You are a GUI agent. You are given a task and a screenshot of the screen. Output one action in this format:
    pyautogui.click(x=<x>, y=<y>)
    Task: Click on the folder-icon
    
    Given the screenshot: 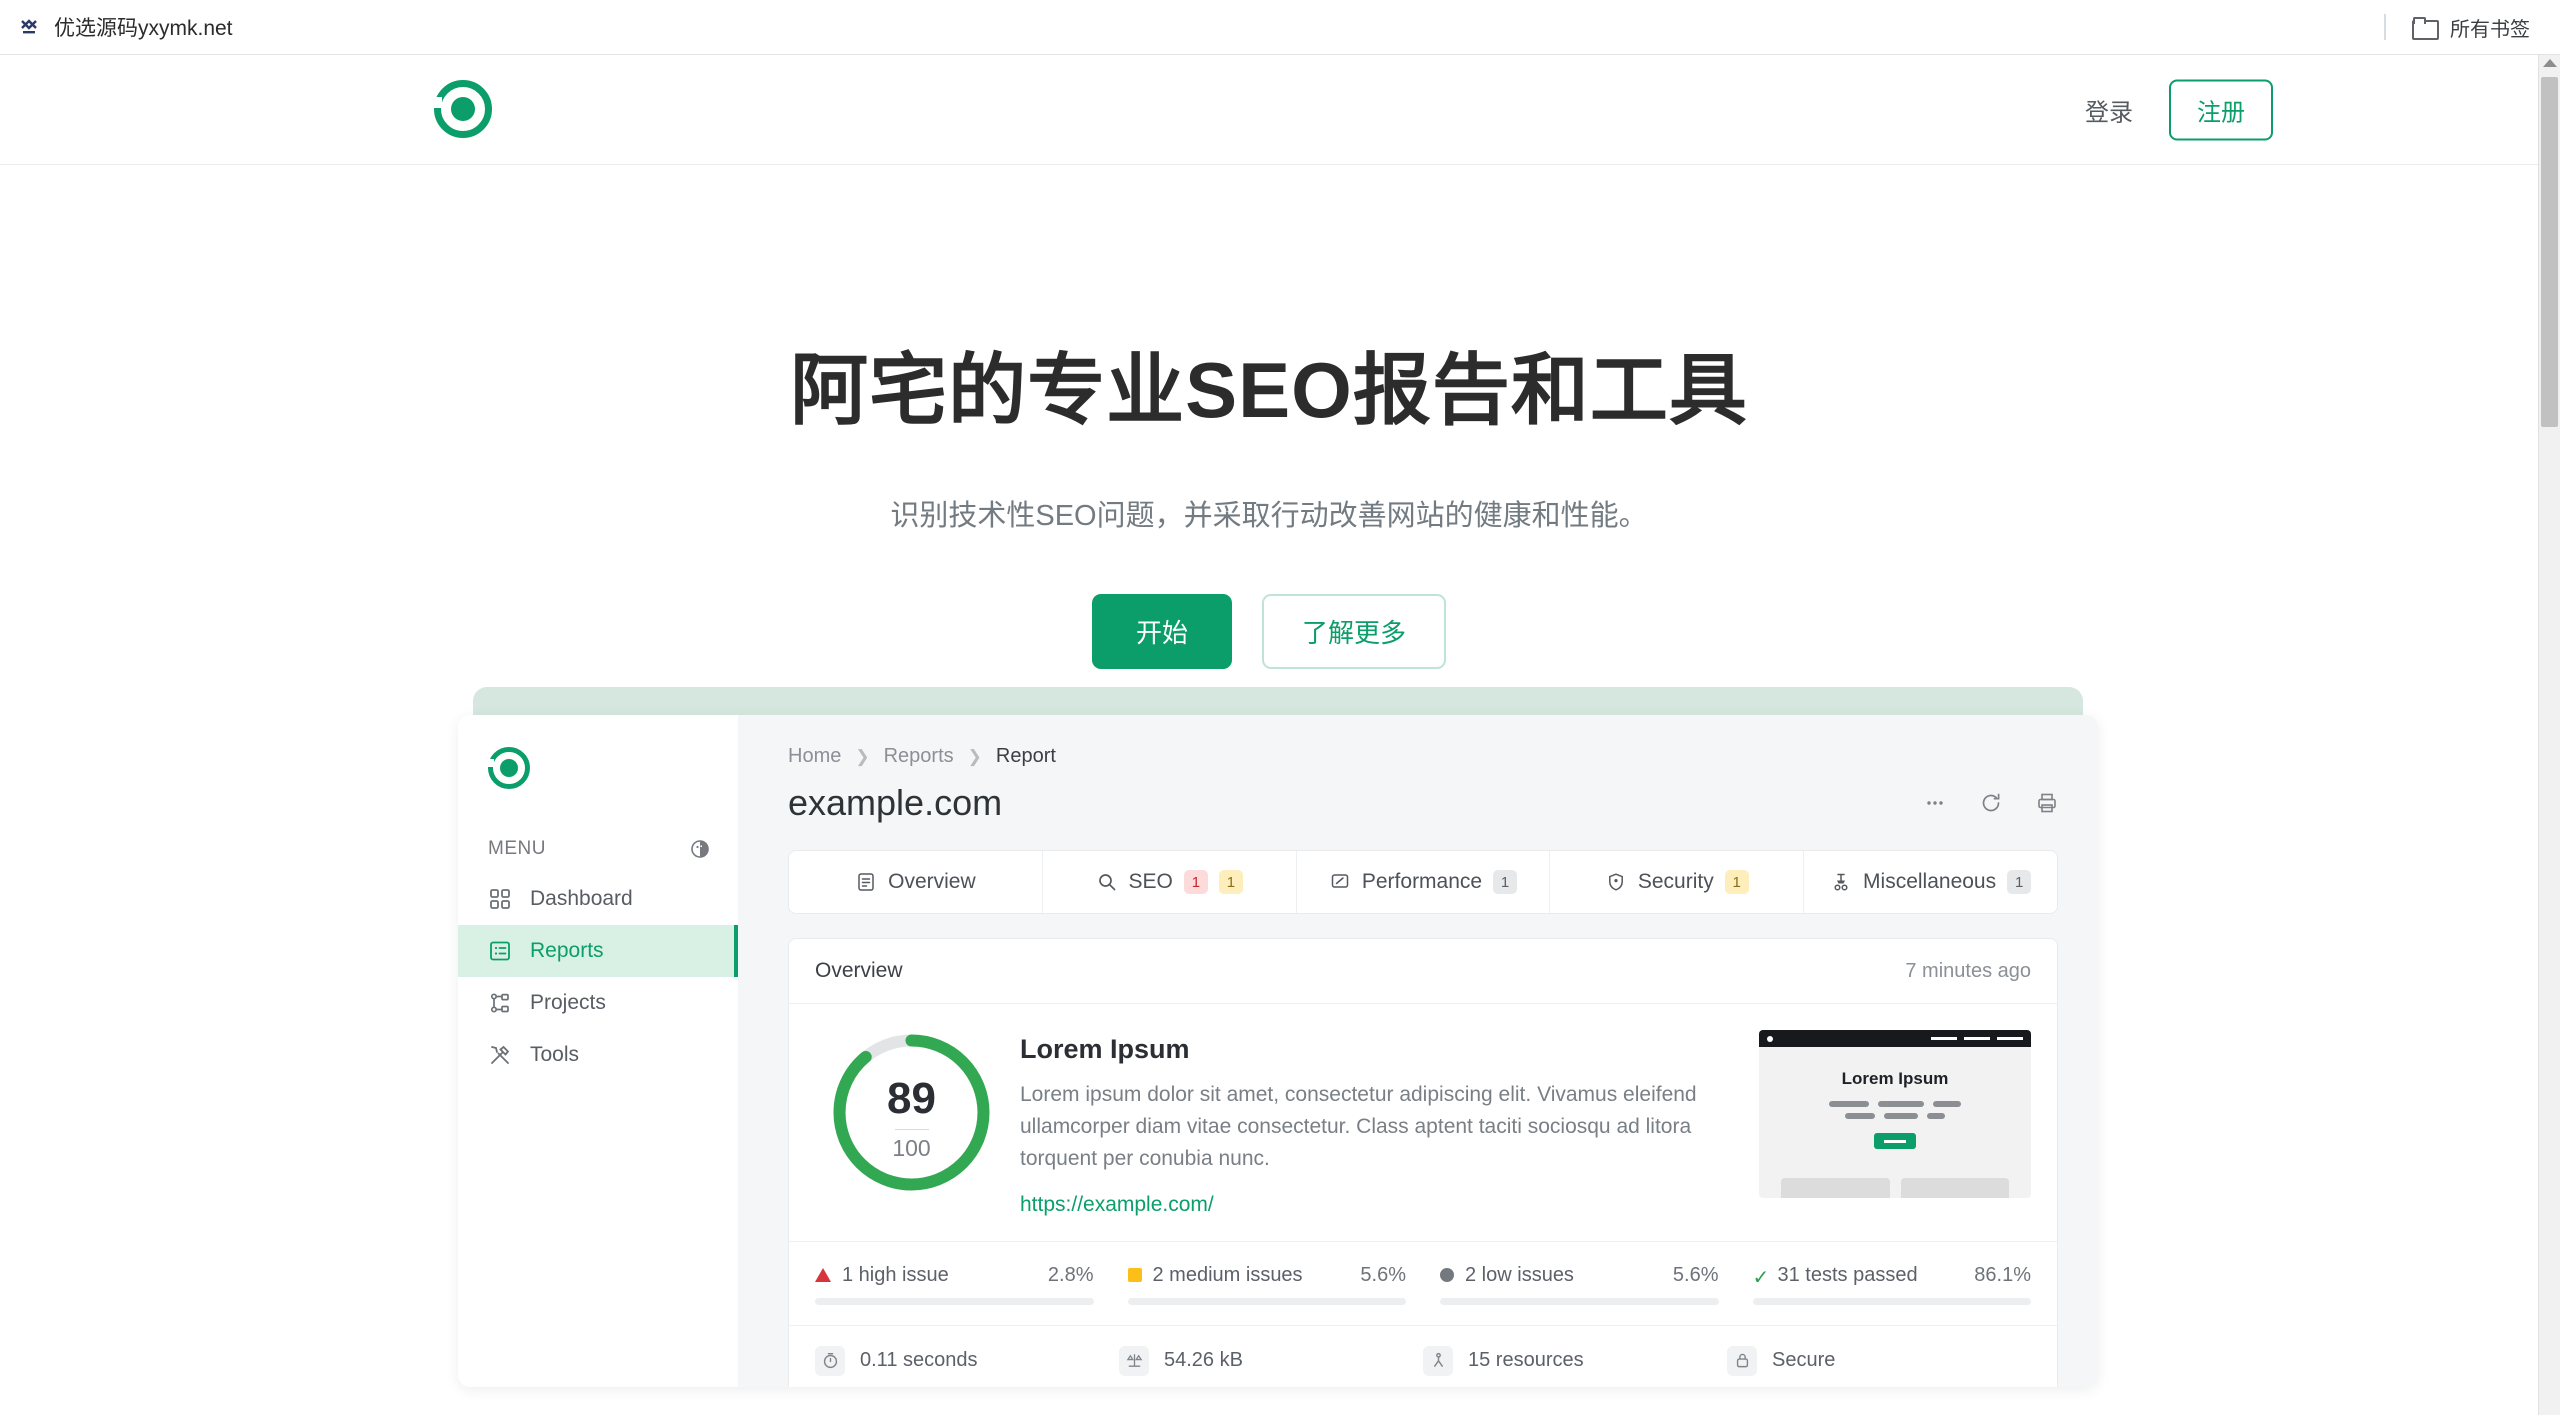 What is the action you would take?
    pyautogui.click(x=2425, y=28)
    